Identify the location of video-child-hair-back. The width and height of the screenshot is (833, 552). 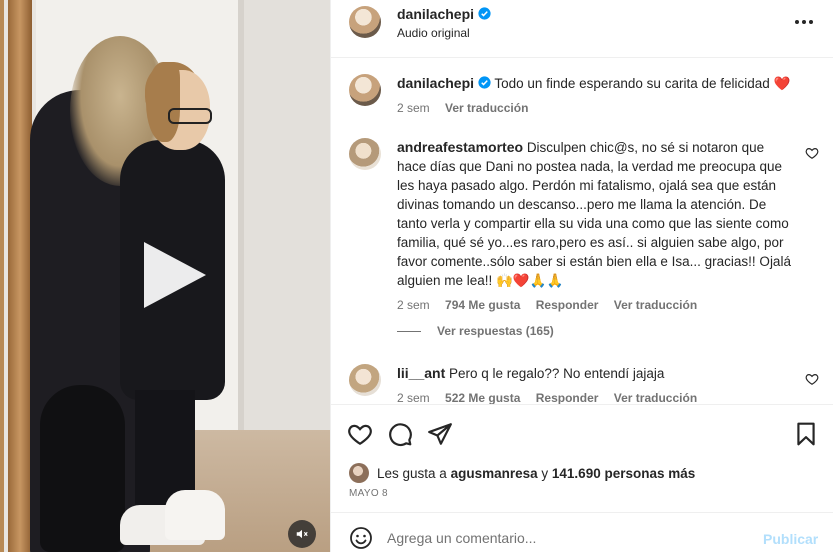
(163, 102).